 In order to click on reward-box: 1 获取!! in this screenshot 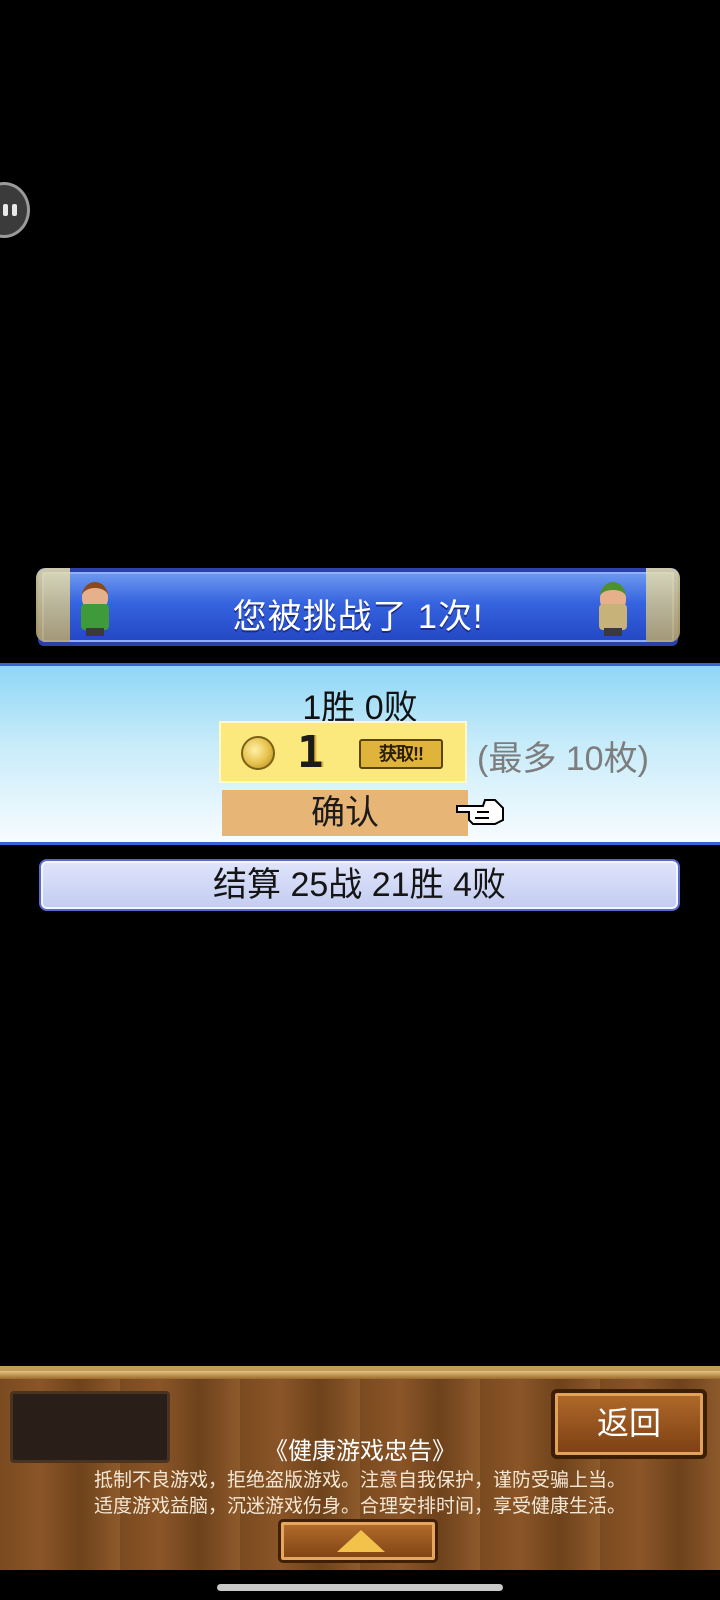, I will do `click(343, 752)`.